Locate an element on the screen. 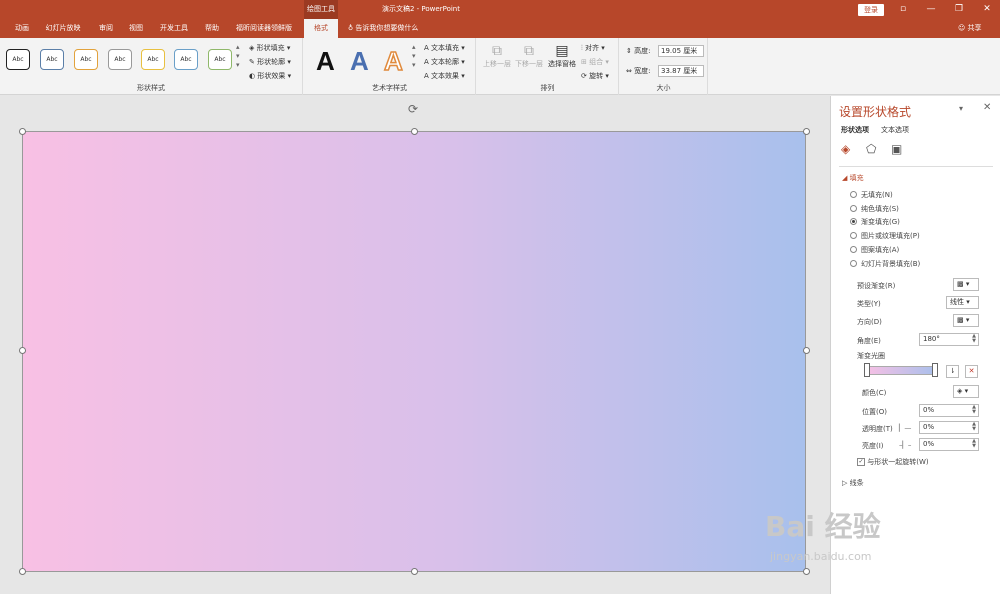  line-section-header: ▷ 线条 is located at coordinates (853, 483).